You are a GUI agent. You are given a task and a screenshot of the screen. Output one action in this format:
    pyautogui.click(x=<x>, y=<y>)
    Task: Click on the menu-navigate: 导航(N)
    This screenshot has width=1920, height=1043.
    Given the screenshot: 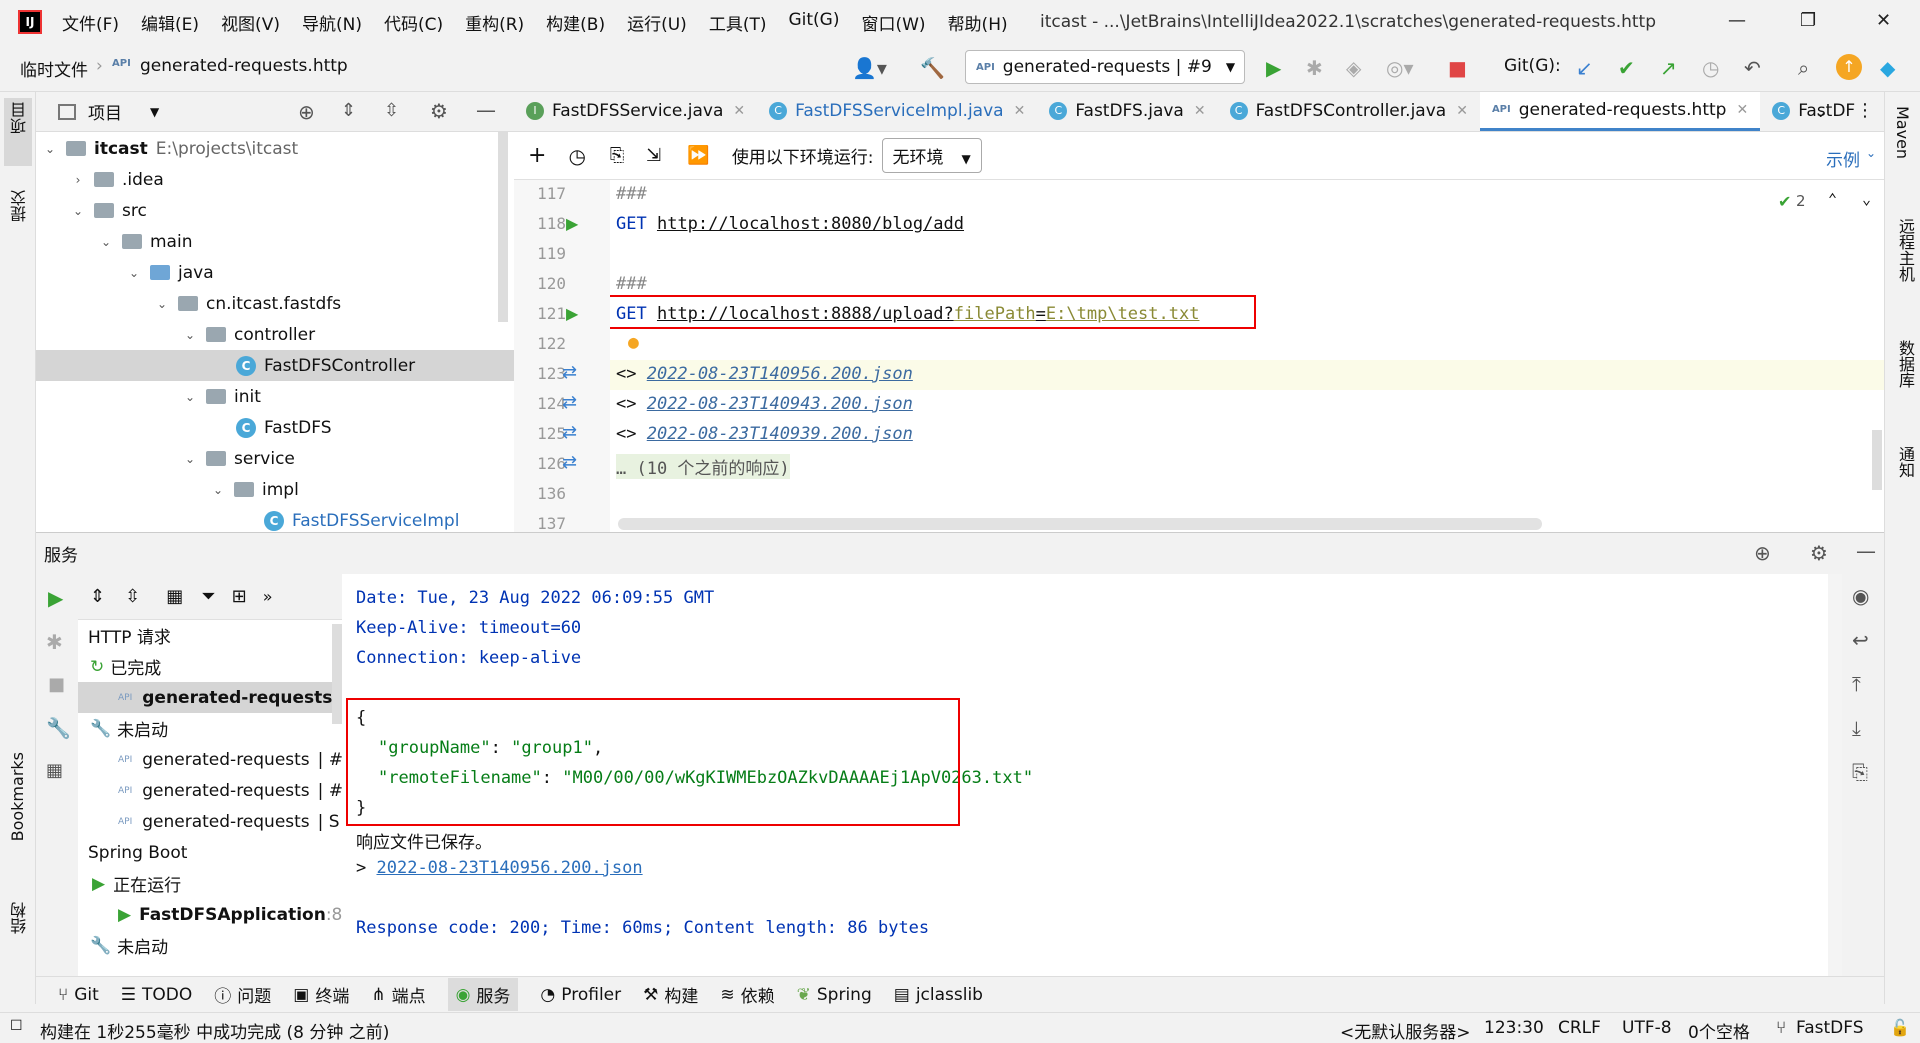 What is the action you would take?
    pyautogui.click(x=332, y=22)
    